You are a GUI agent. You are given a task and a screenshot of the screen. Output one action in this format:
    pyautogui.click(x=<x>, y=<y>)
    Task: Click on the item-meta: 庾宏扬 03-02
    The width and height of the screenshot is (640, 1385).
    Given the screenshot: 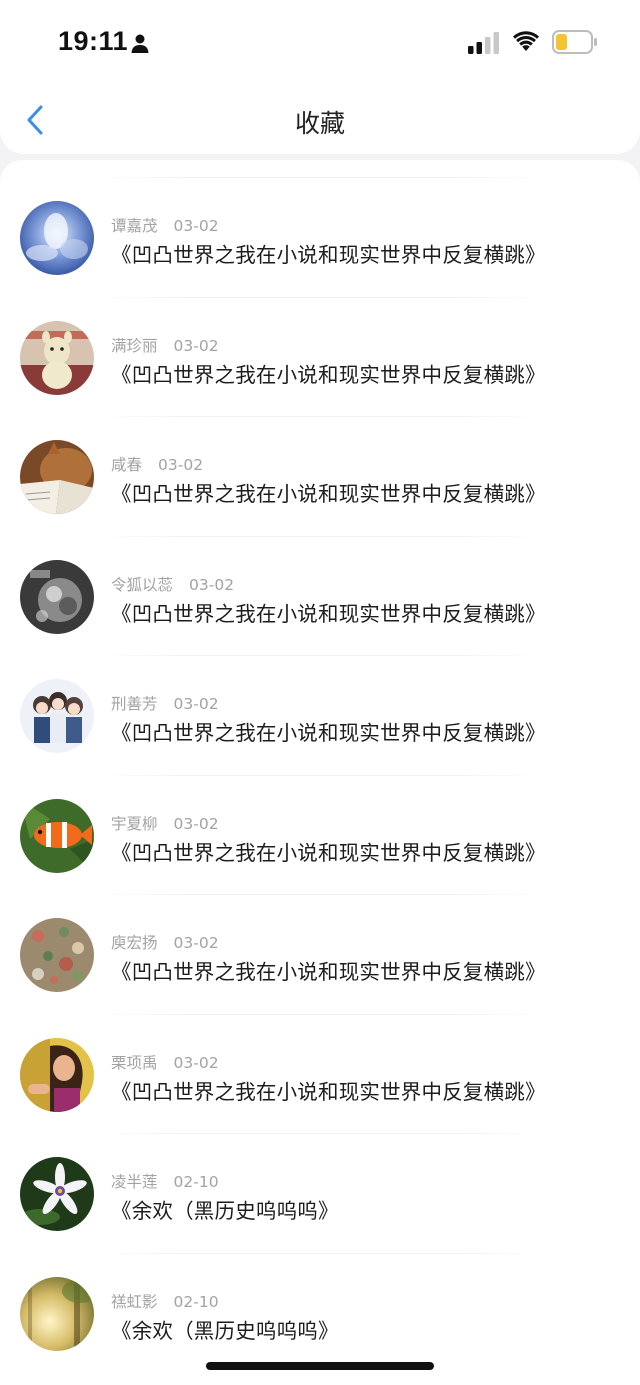 What is the action you would take?
    pyautogui.click(x=165, y=942)
    